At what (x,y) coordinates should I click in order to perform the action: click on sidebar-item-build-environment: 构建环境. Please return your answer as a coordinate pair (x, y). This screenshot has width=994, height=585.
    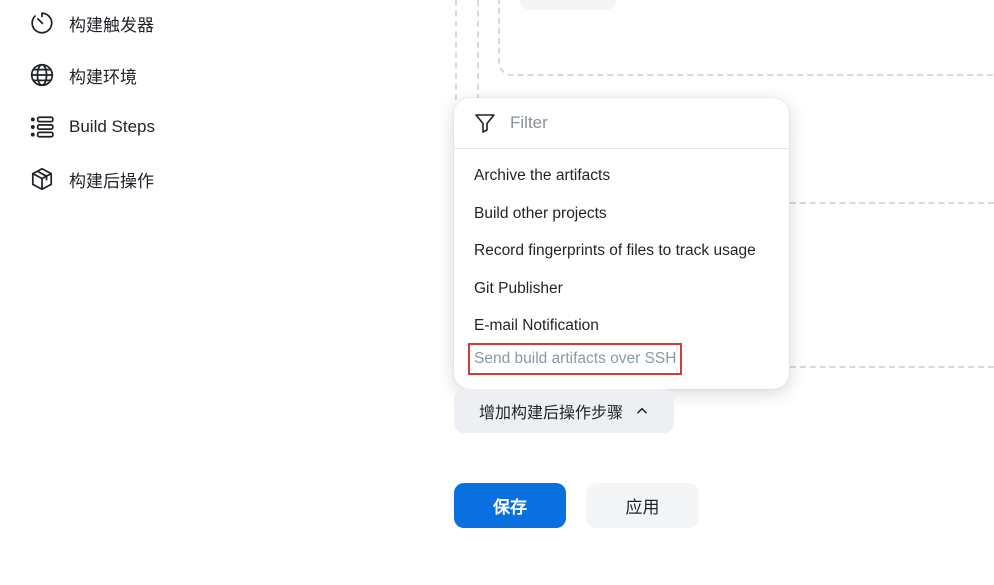
    Looking at the image, I should click on (82, 75).